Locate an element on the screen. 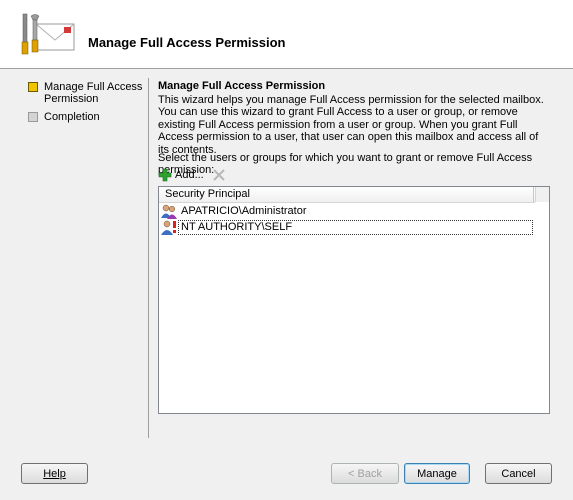 This screenshot has width=573, height=500. content-title: Manage Full Access Permission is located at coordinates (242, 86).